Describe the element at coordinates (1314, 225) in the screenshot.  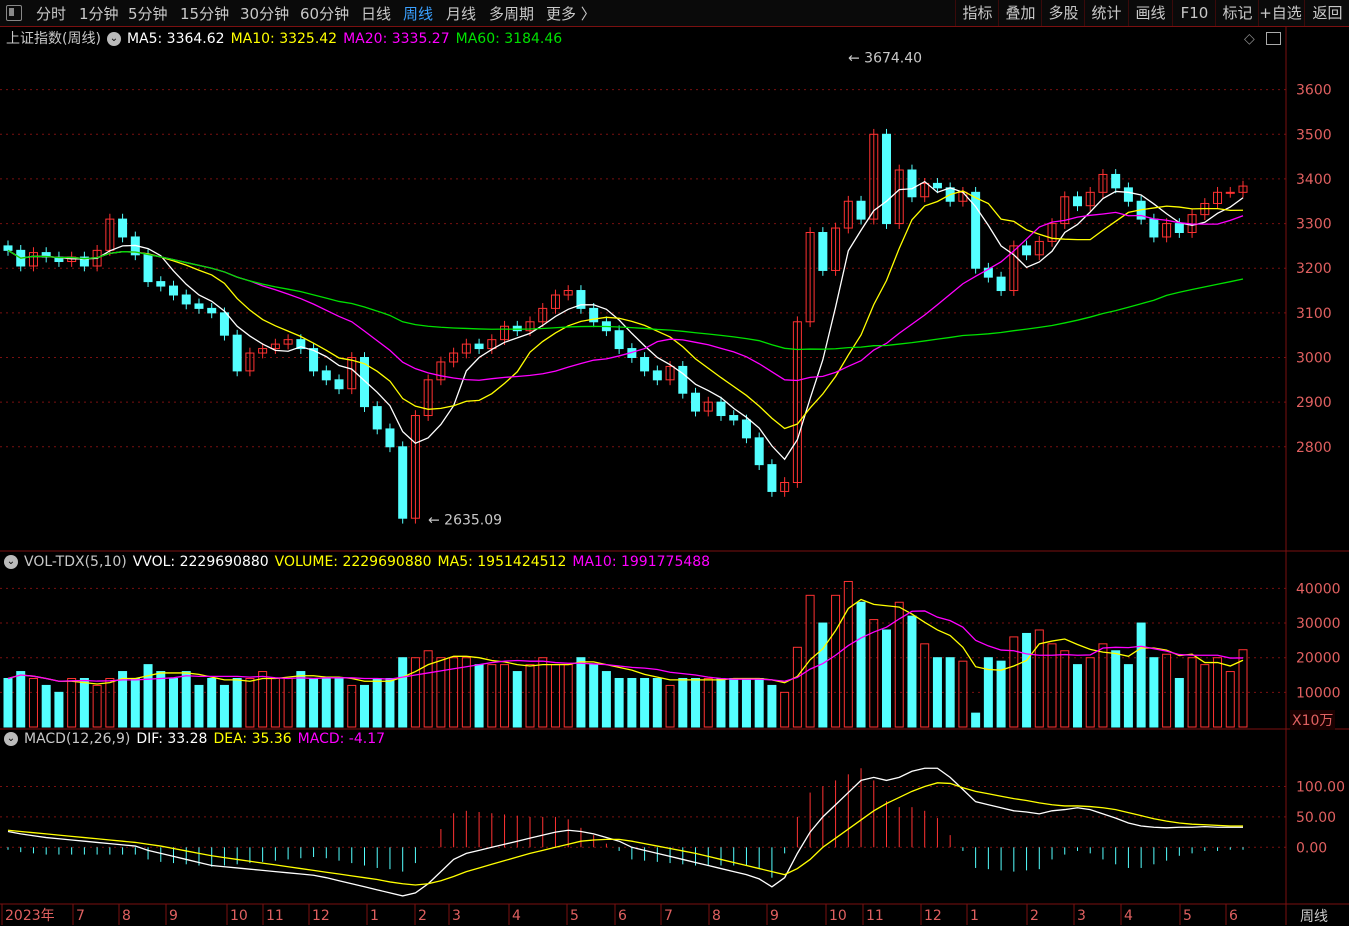
I see `y-tick-label: 3300` at that location.